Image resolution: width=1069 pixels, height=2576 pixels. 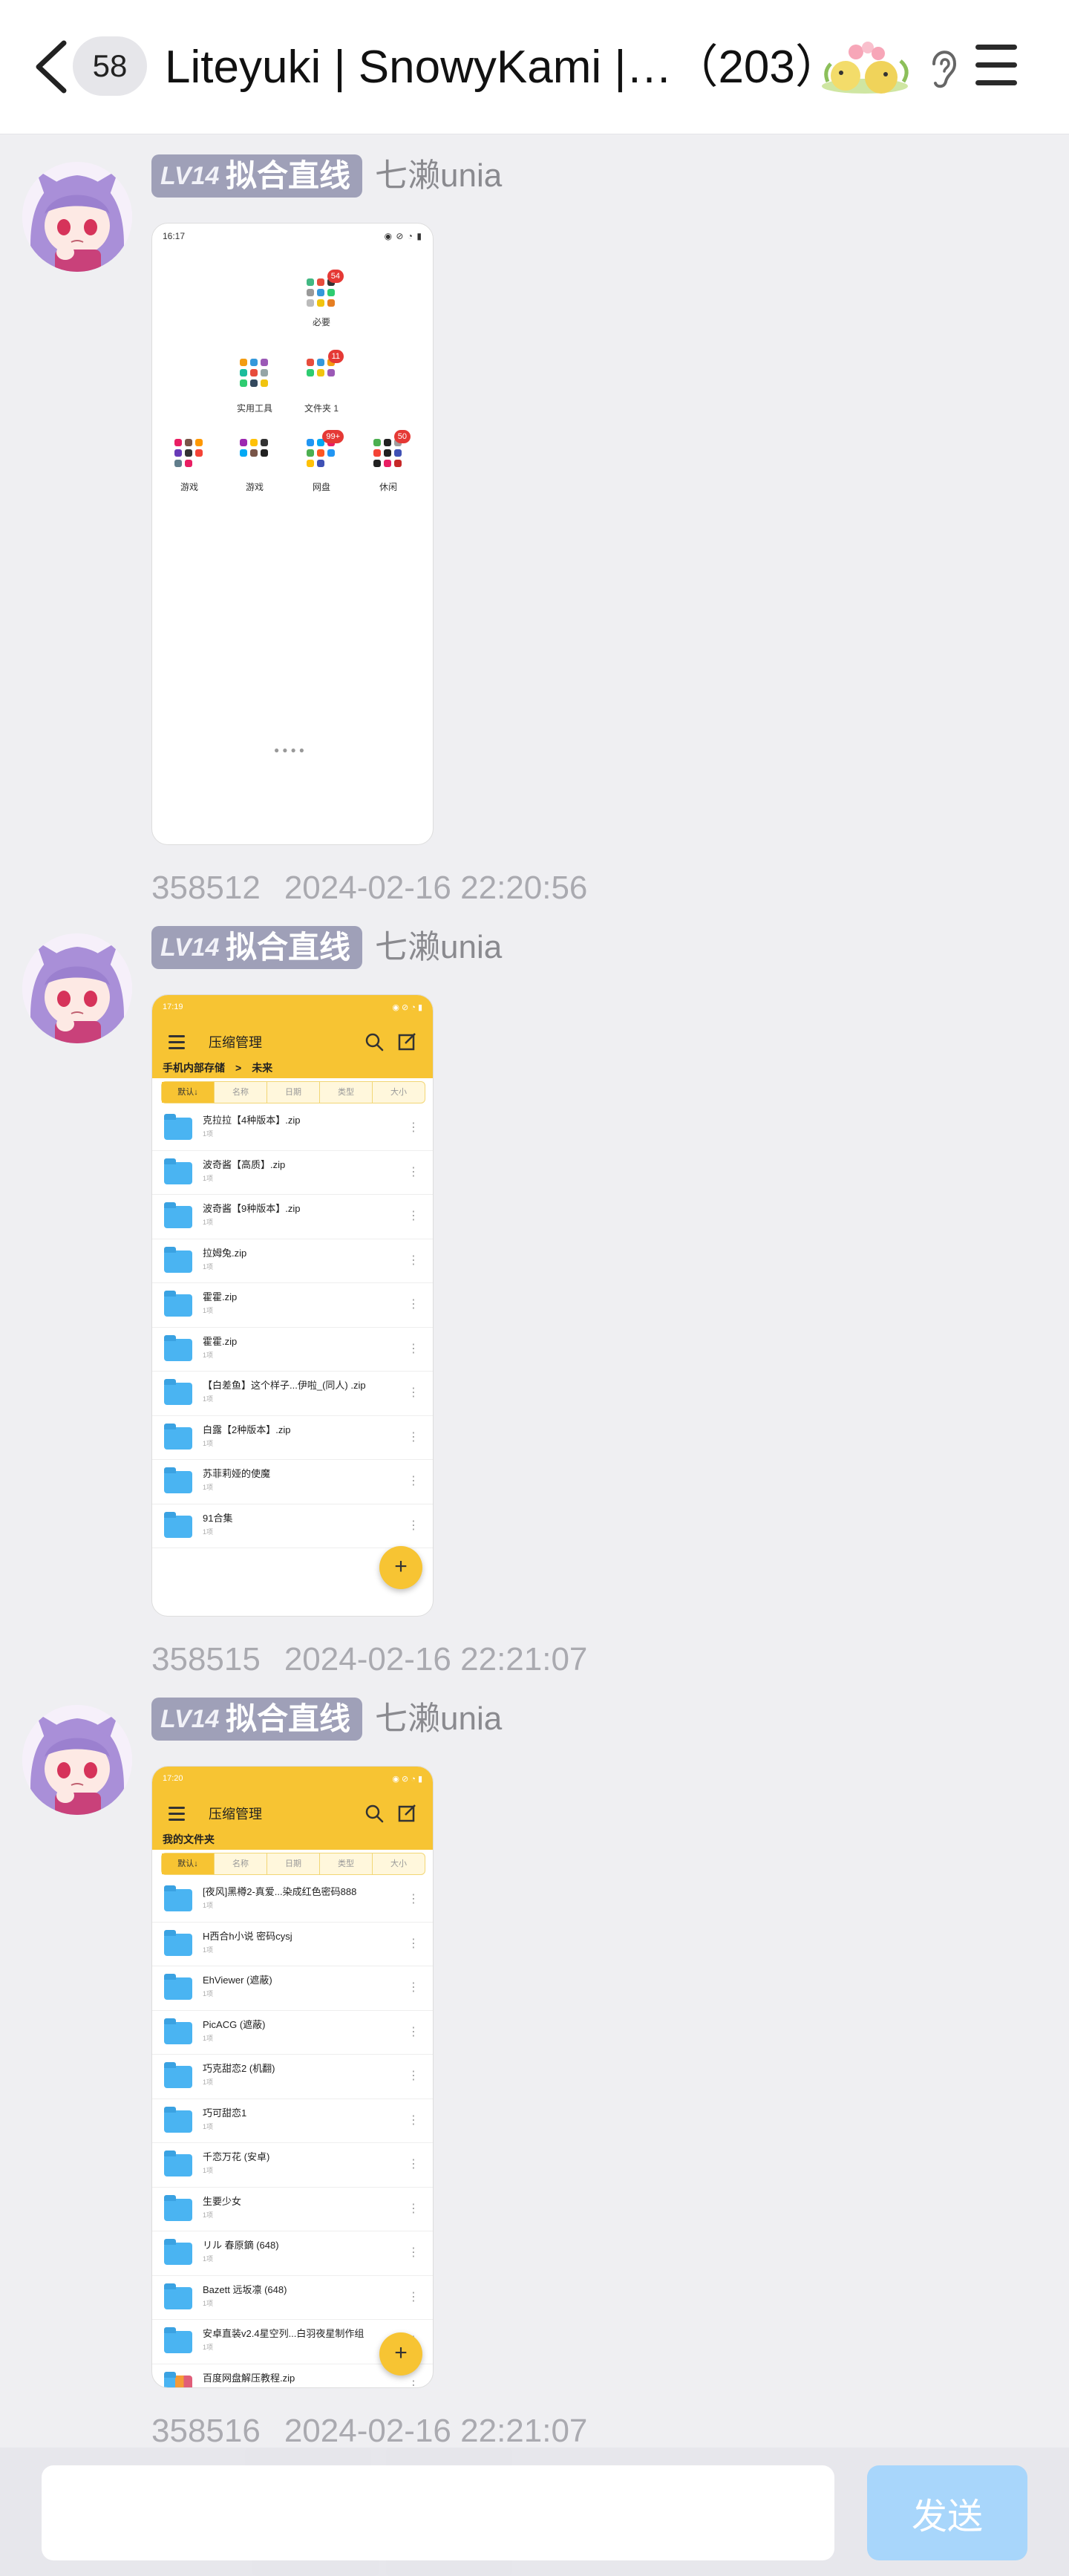 What do you see at coordinates (235, 1814) in the screenshot?
I see `app-title: 压缩管理` at bounding box center [235, 1814].